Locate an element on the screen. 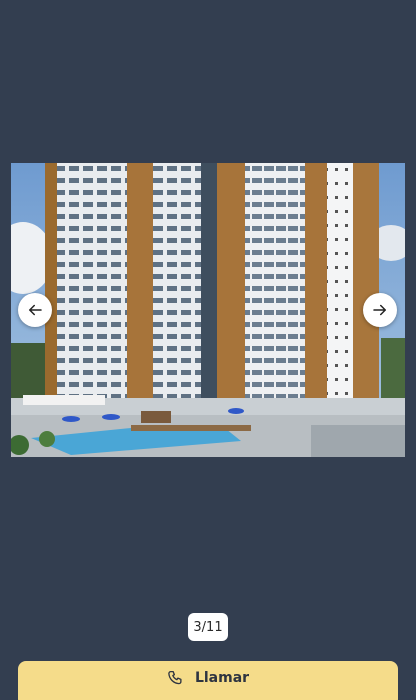 Image resolution: width=416 pixels, height=700 pixels. next-image-button is located at coordinates (380, 310).